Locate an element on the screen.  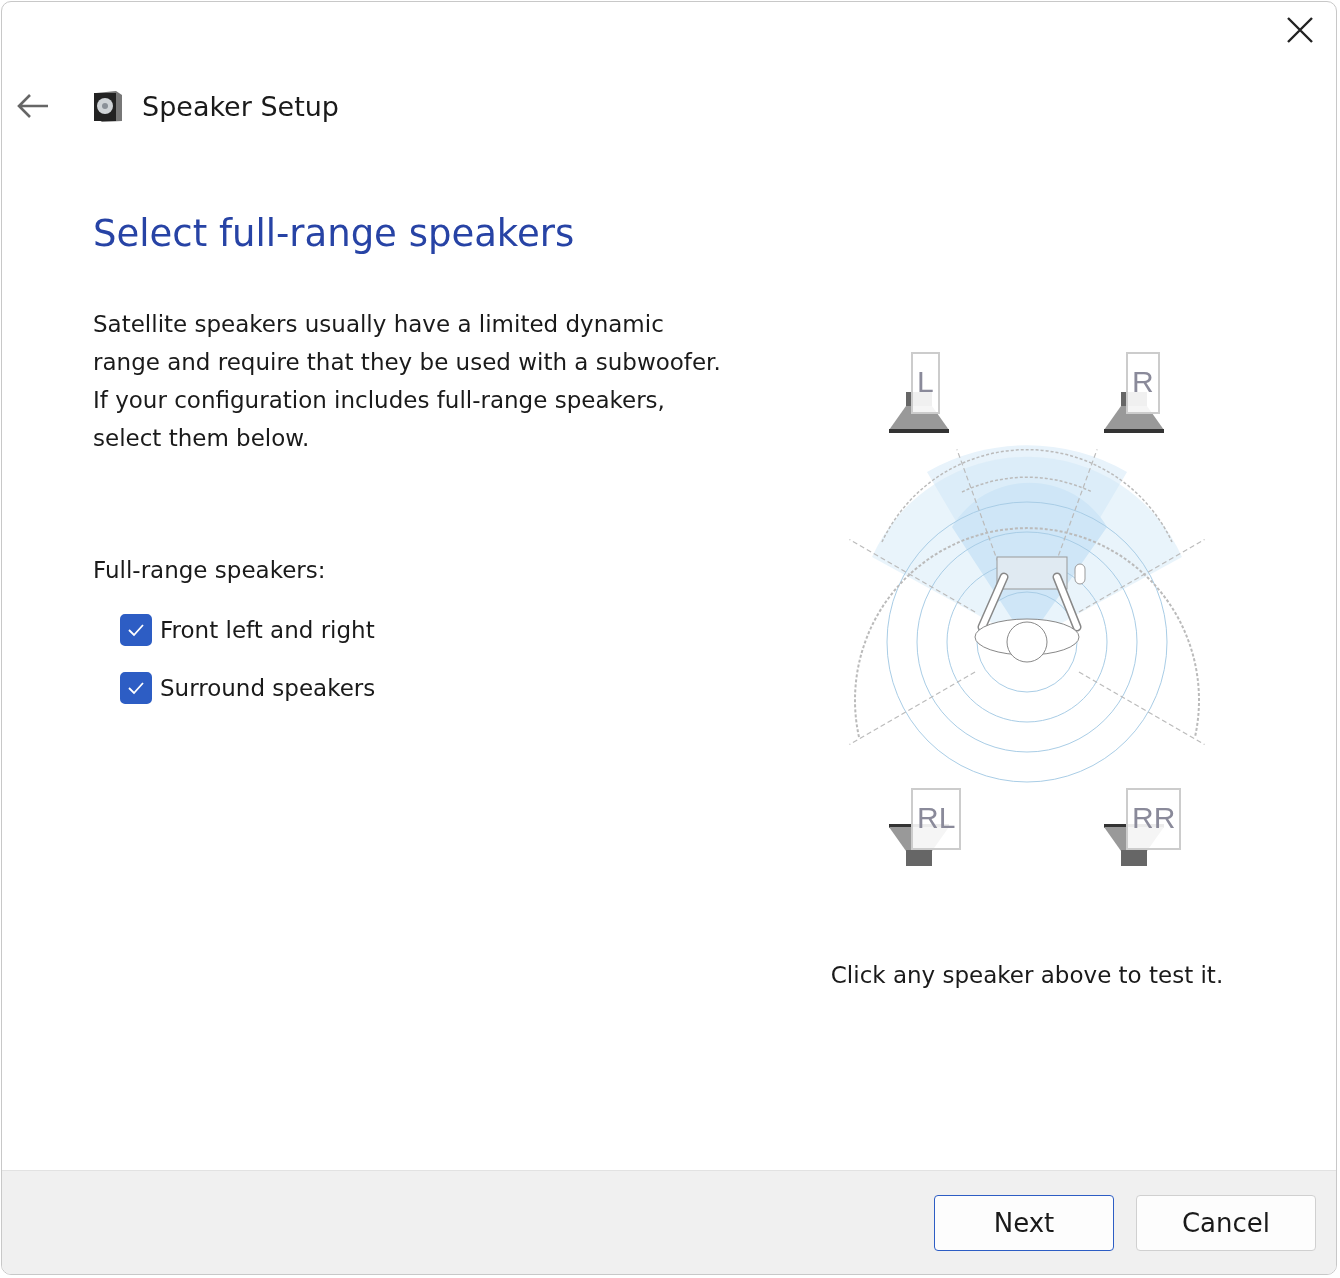
back-arrow-icon is located at coordinates (33, 106).